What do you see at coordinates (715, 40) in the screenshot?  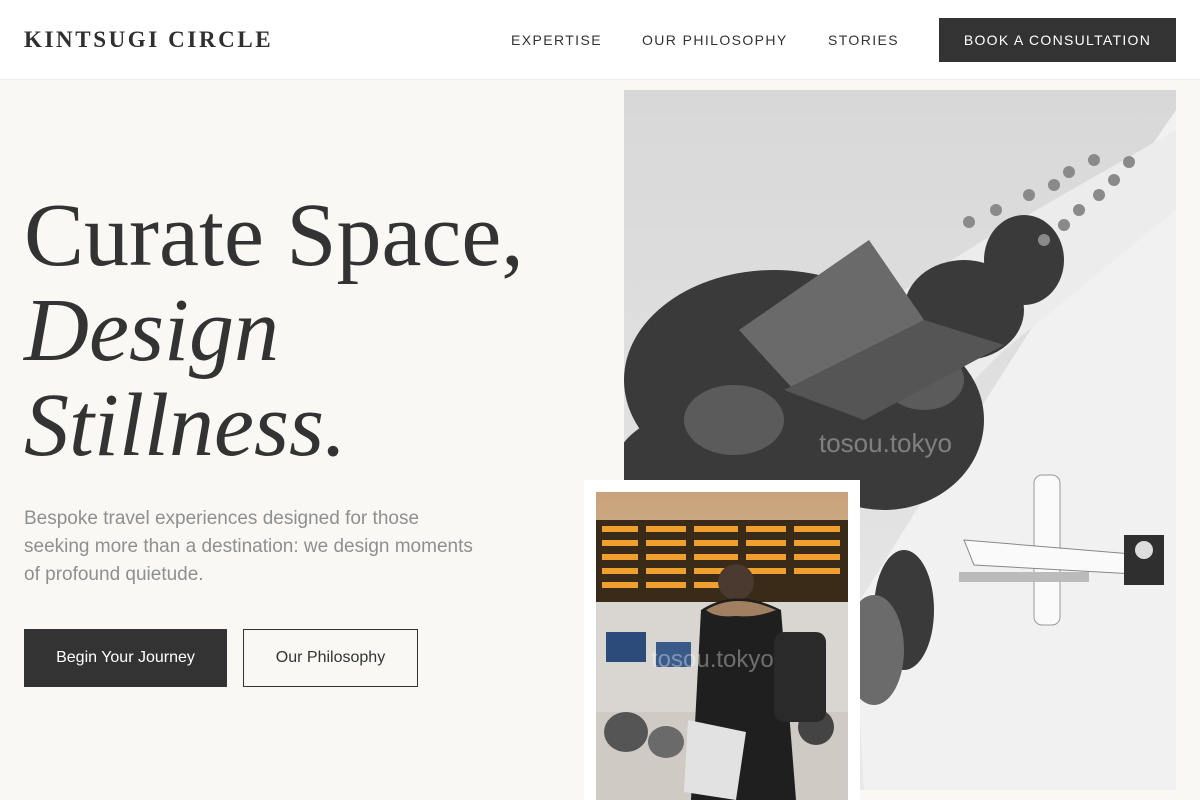 I see `nav-our-philosophy: OUR PHILOSOPHY` at bounding box center [715, 40].